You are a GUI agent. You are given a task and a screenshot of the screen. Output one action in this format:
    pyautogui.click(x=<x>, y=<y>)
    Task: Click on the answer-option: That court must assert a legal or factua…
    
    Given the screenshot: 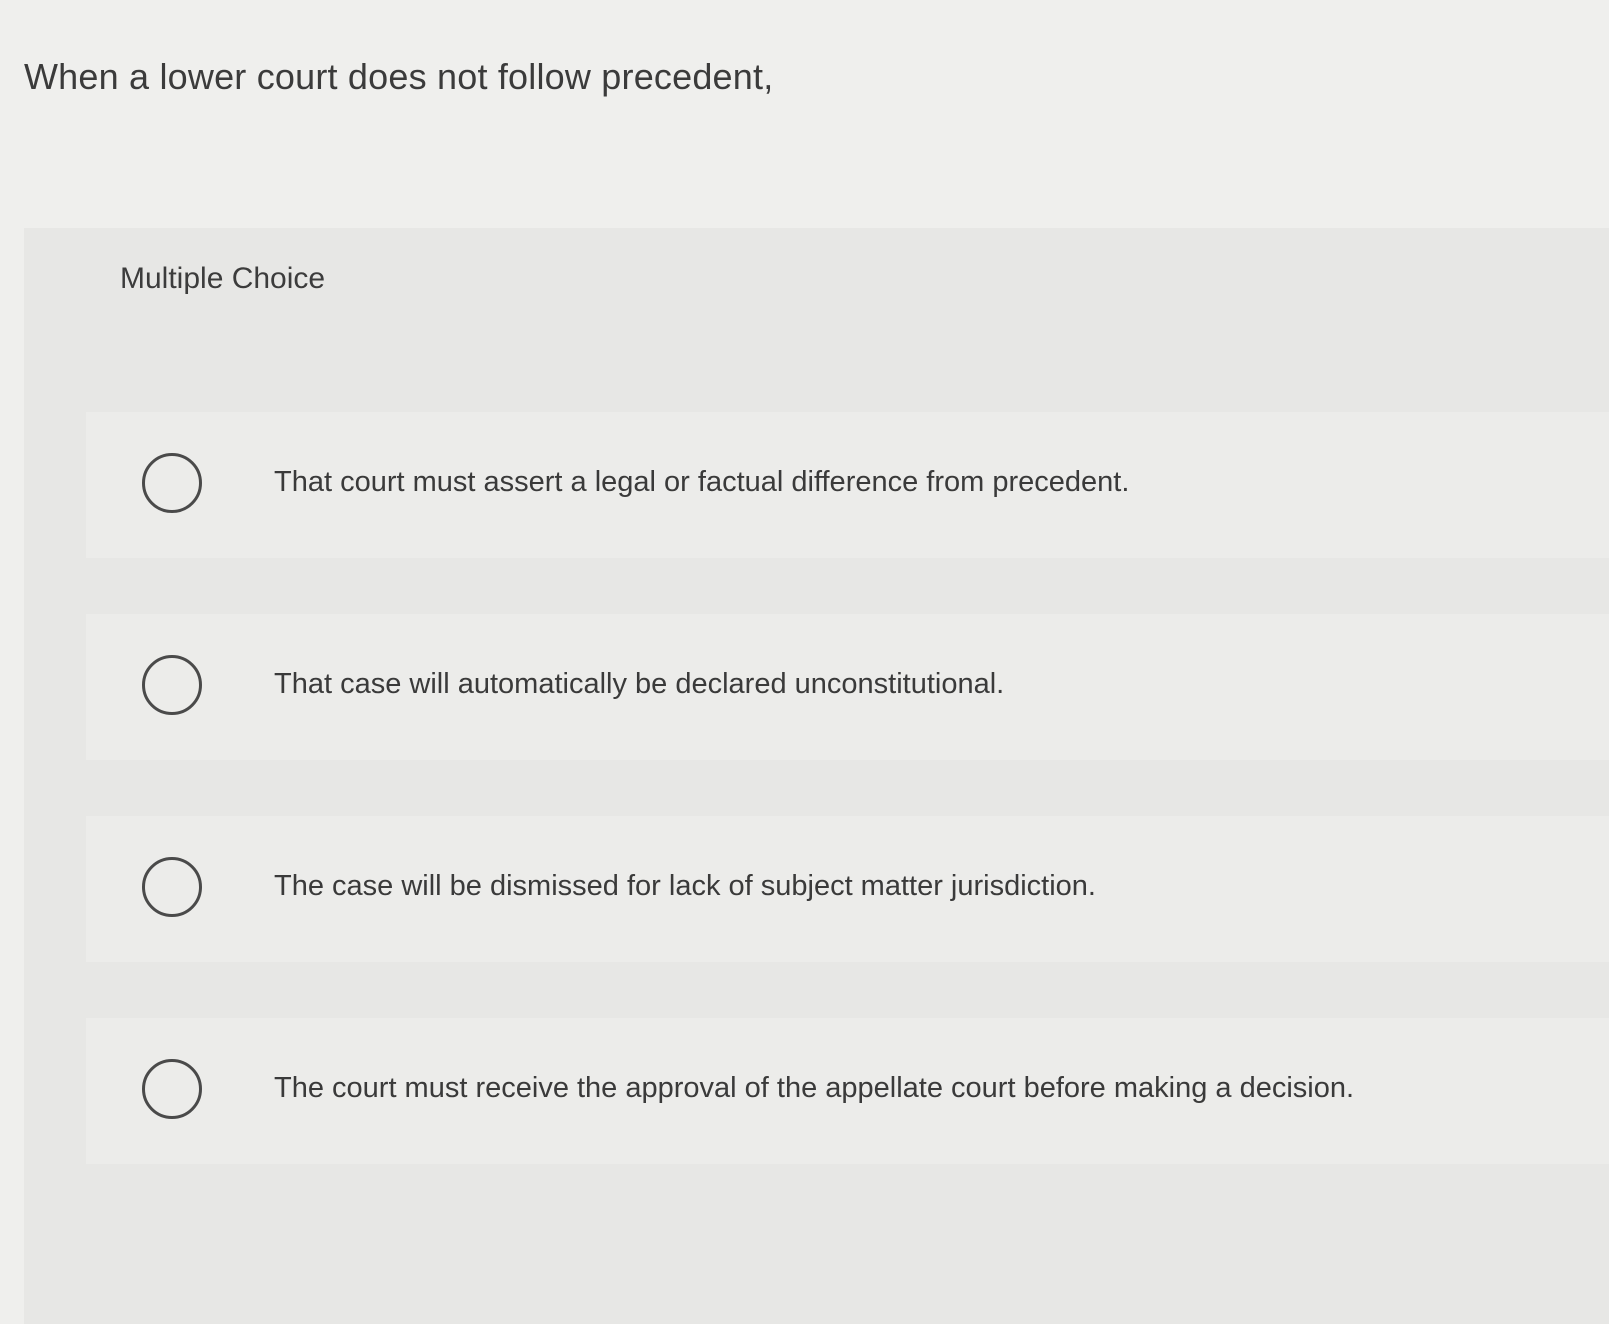 What is the action you would take?
    pyautogui.click(x=847, y=485)
    